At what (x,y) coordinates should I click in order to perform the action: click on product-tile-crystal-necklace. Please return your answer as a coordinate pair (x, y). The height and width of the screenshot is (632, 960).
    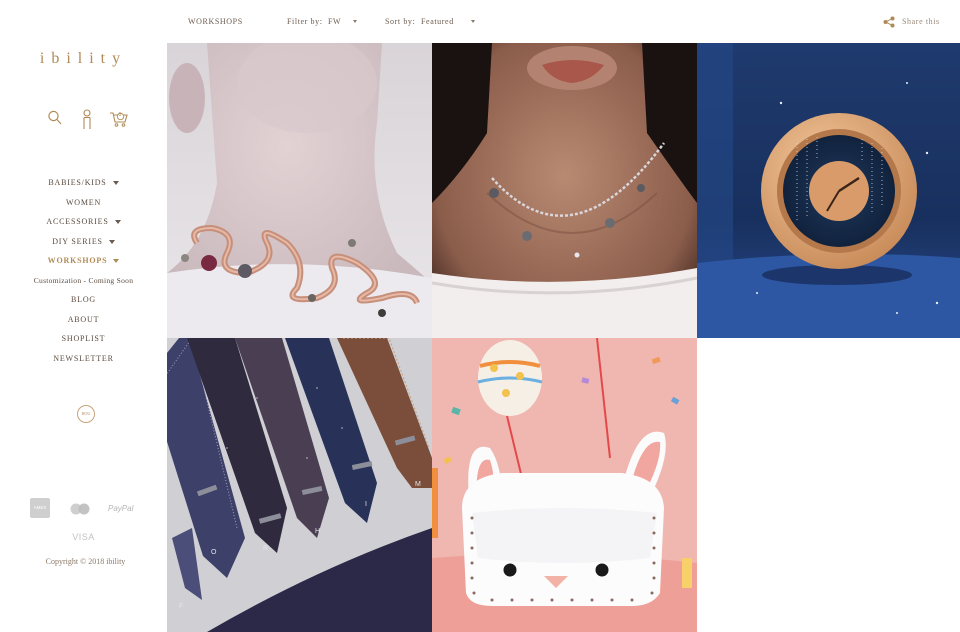
    Looking at the image, I should click on (564, 190).